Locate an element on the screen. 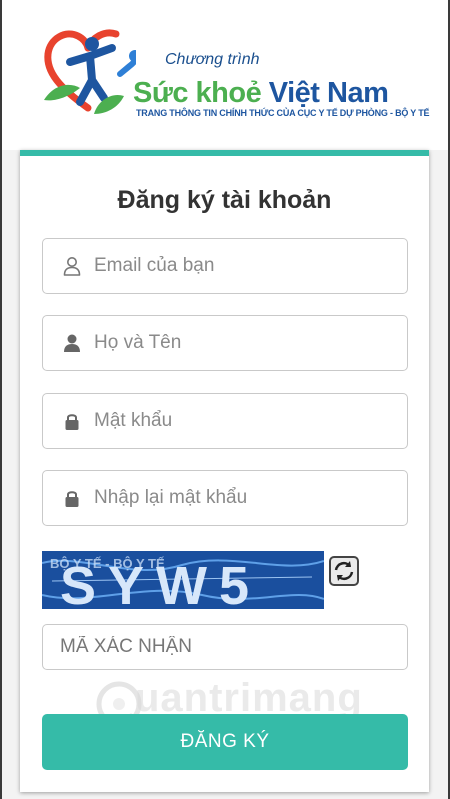 The image size is (450, 799). person-icon is located at coordinates (72, 343).